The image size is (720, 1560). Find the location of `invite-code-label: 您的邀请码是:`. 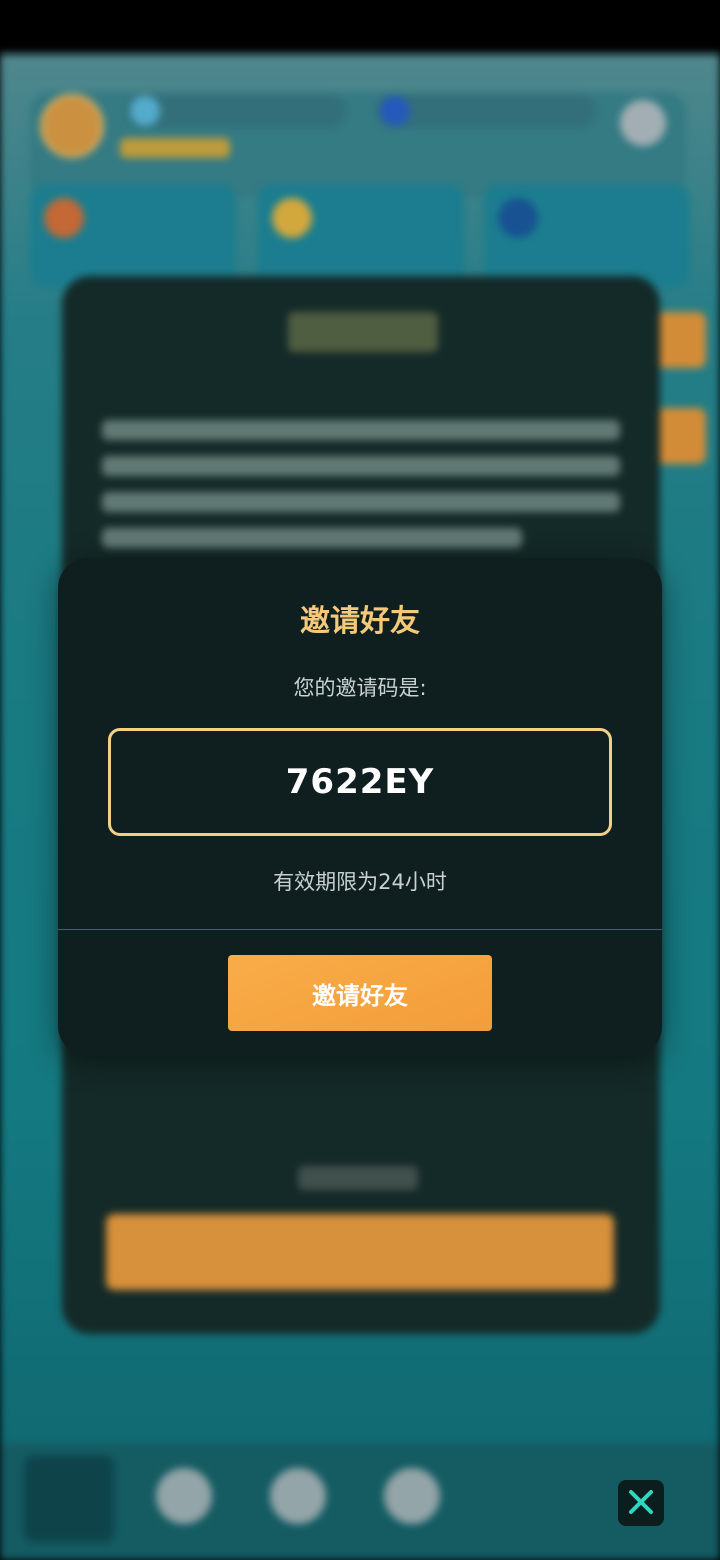

invite-code-label: 您的邀请码是: is located at coordinates (360, 688).